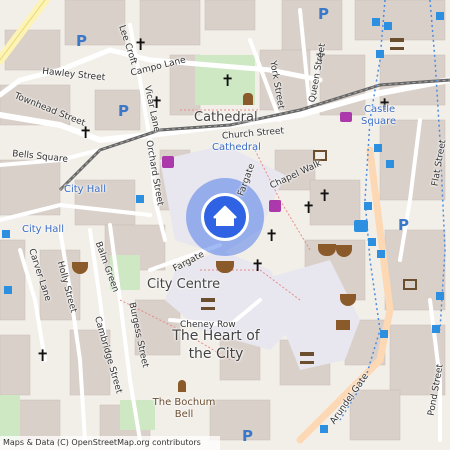 The height and width of the screenshot is (450, 450). What do you see at coordinates (216, 354) in the screenshot?
I see `area-label-heart-of-city-line2: the City` at bounding box center [216, 354].